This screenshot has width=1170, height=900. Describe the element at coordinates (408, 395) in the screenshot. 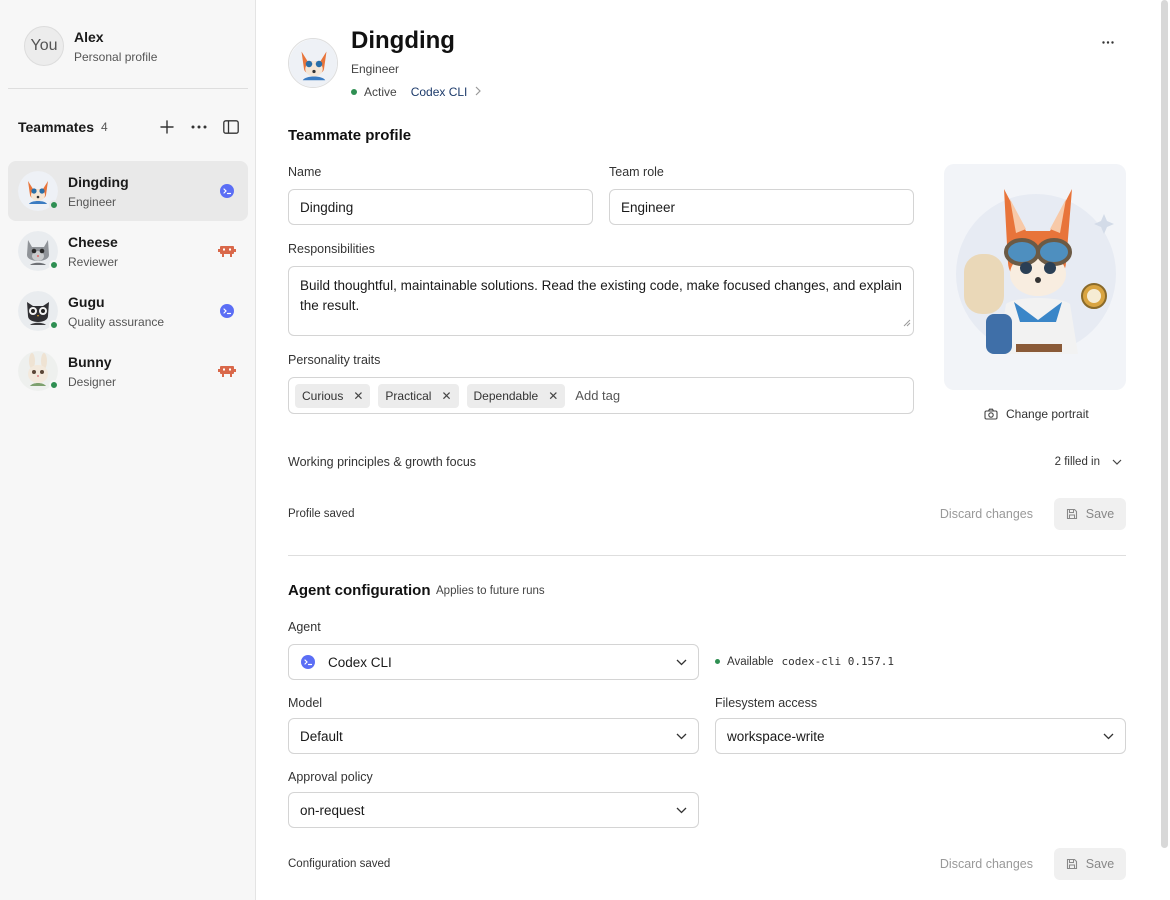

I see `trait-tag-label: Practical` at that location.